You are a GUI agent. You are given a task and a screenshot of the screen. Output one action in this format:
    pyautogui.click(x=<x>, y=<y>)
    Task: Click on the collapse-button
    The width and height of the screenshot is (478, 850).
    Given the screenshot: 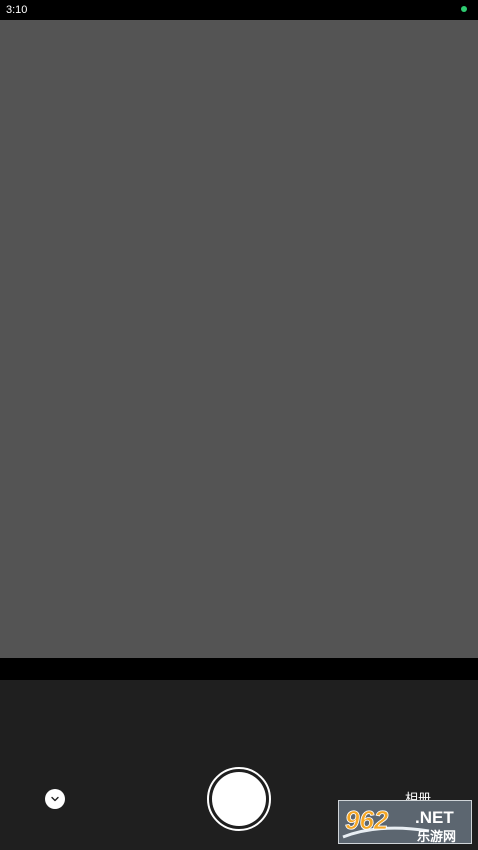 What is the action you would take?
    pyautogui.click(x=55, y=799)
    